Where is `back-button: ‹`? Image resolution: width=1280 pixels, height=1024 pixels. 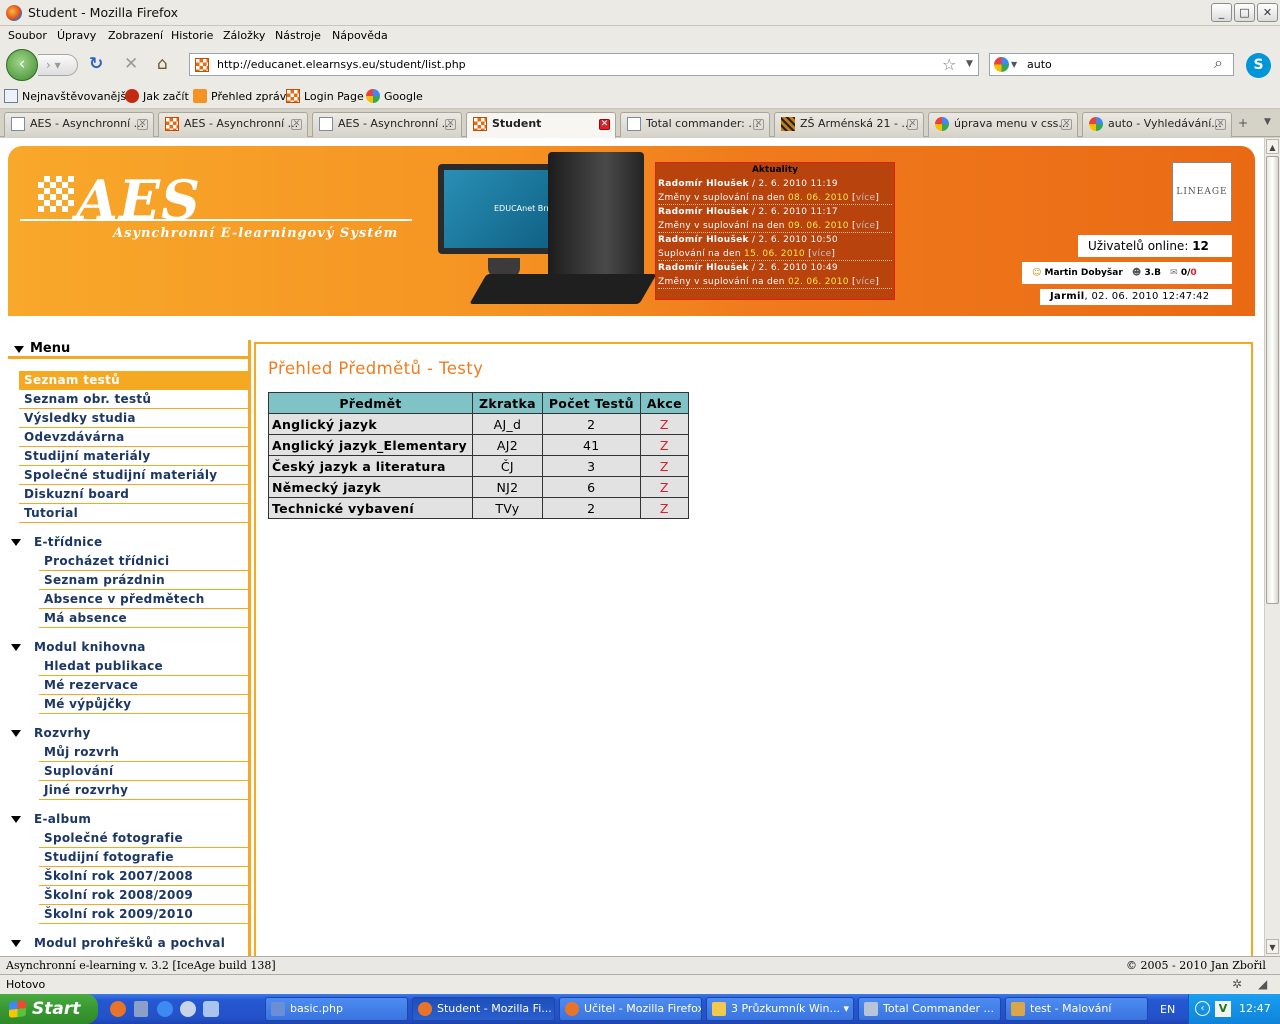 back-button: ‹ is located at coordinates (22, 65).